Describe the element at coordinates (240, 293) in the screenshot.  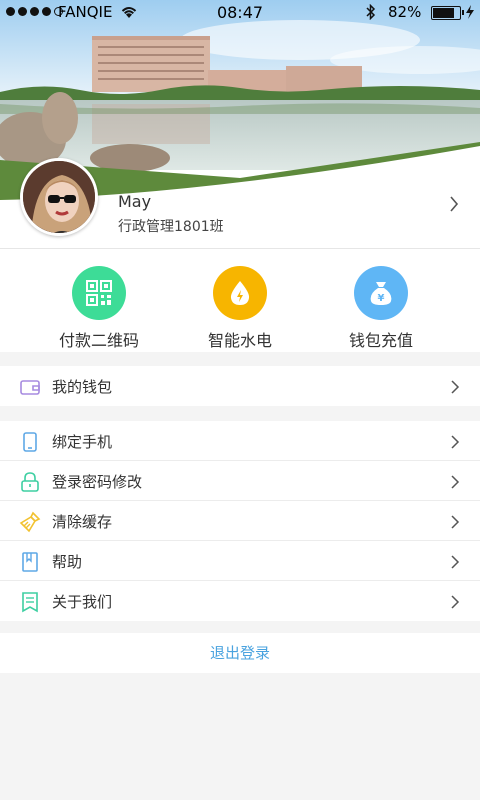
I see `water-electricity-icon` at that location.